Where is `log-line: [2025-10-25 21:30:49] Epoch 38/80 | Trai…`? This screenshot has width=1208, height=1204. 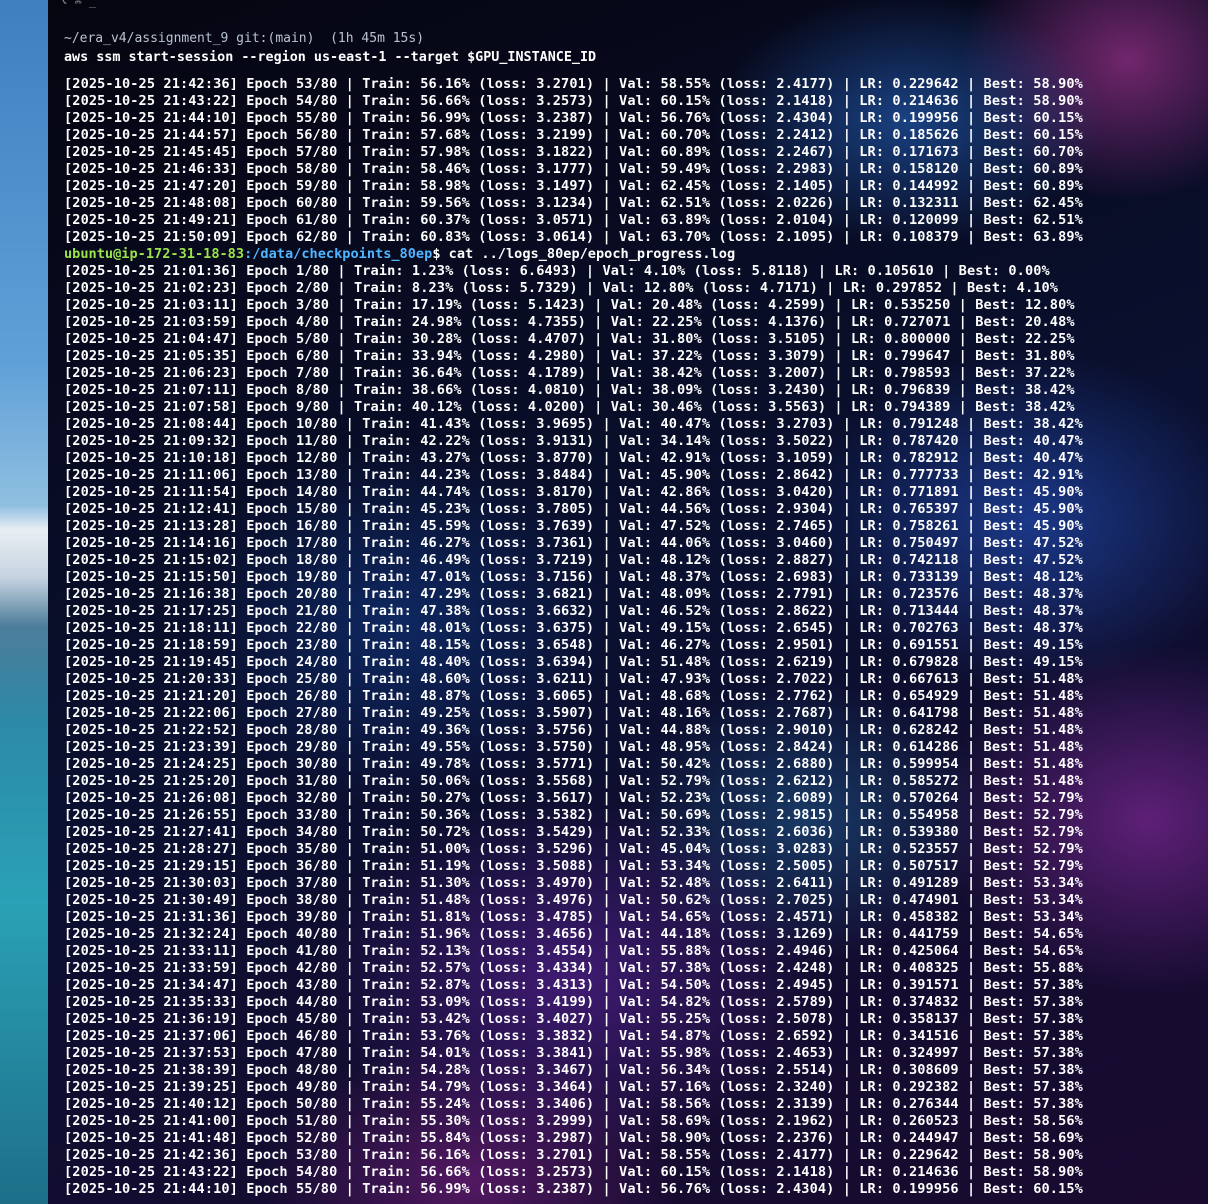 log-line: [2025-10-25 21:30:49] Epoch 38/80 | Trai… is located at coordinates (573, 900).